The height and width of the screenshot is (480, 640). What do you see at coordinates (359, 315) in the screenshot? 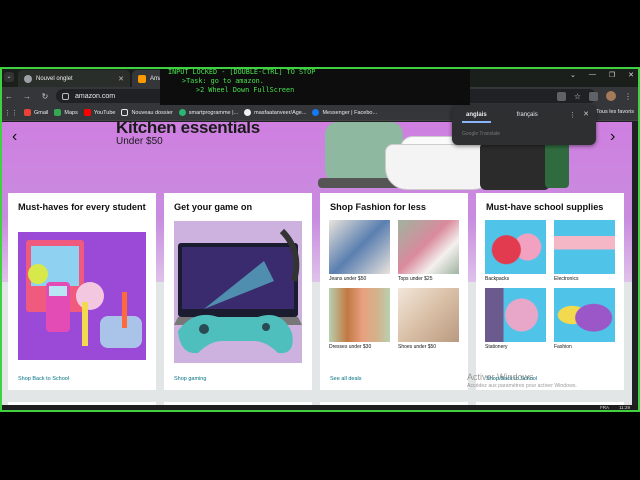
I see `dresses-image` at bounding box center [359, 315].